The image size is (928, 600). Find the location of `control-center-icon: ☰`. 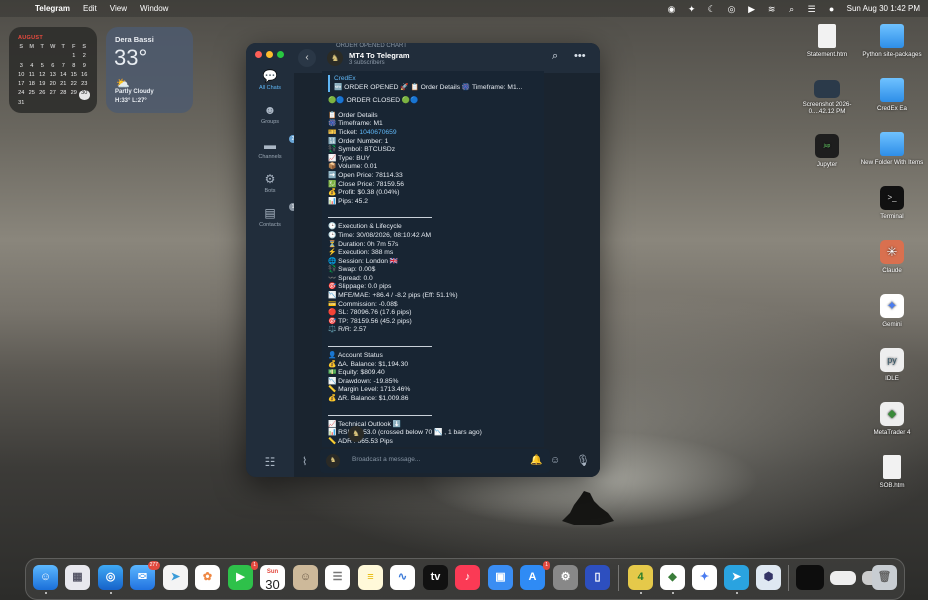

control-center-icon: ☰ is located at coordinates (812, 9).